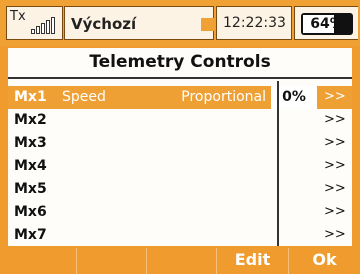 Image resolution: width=360 pixels, height=274 pixels. What do you see at coordinates (180, 120) in the screenshot?
I see `list-item-mx2: Mx2 >>` at bounding box center [180, 120].